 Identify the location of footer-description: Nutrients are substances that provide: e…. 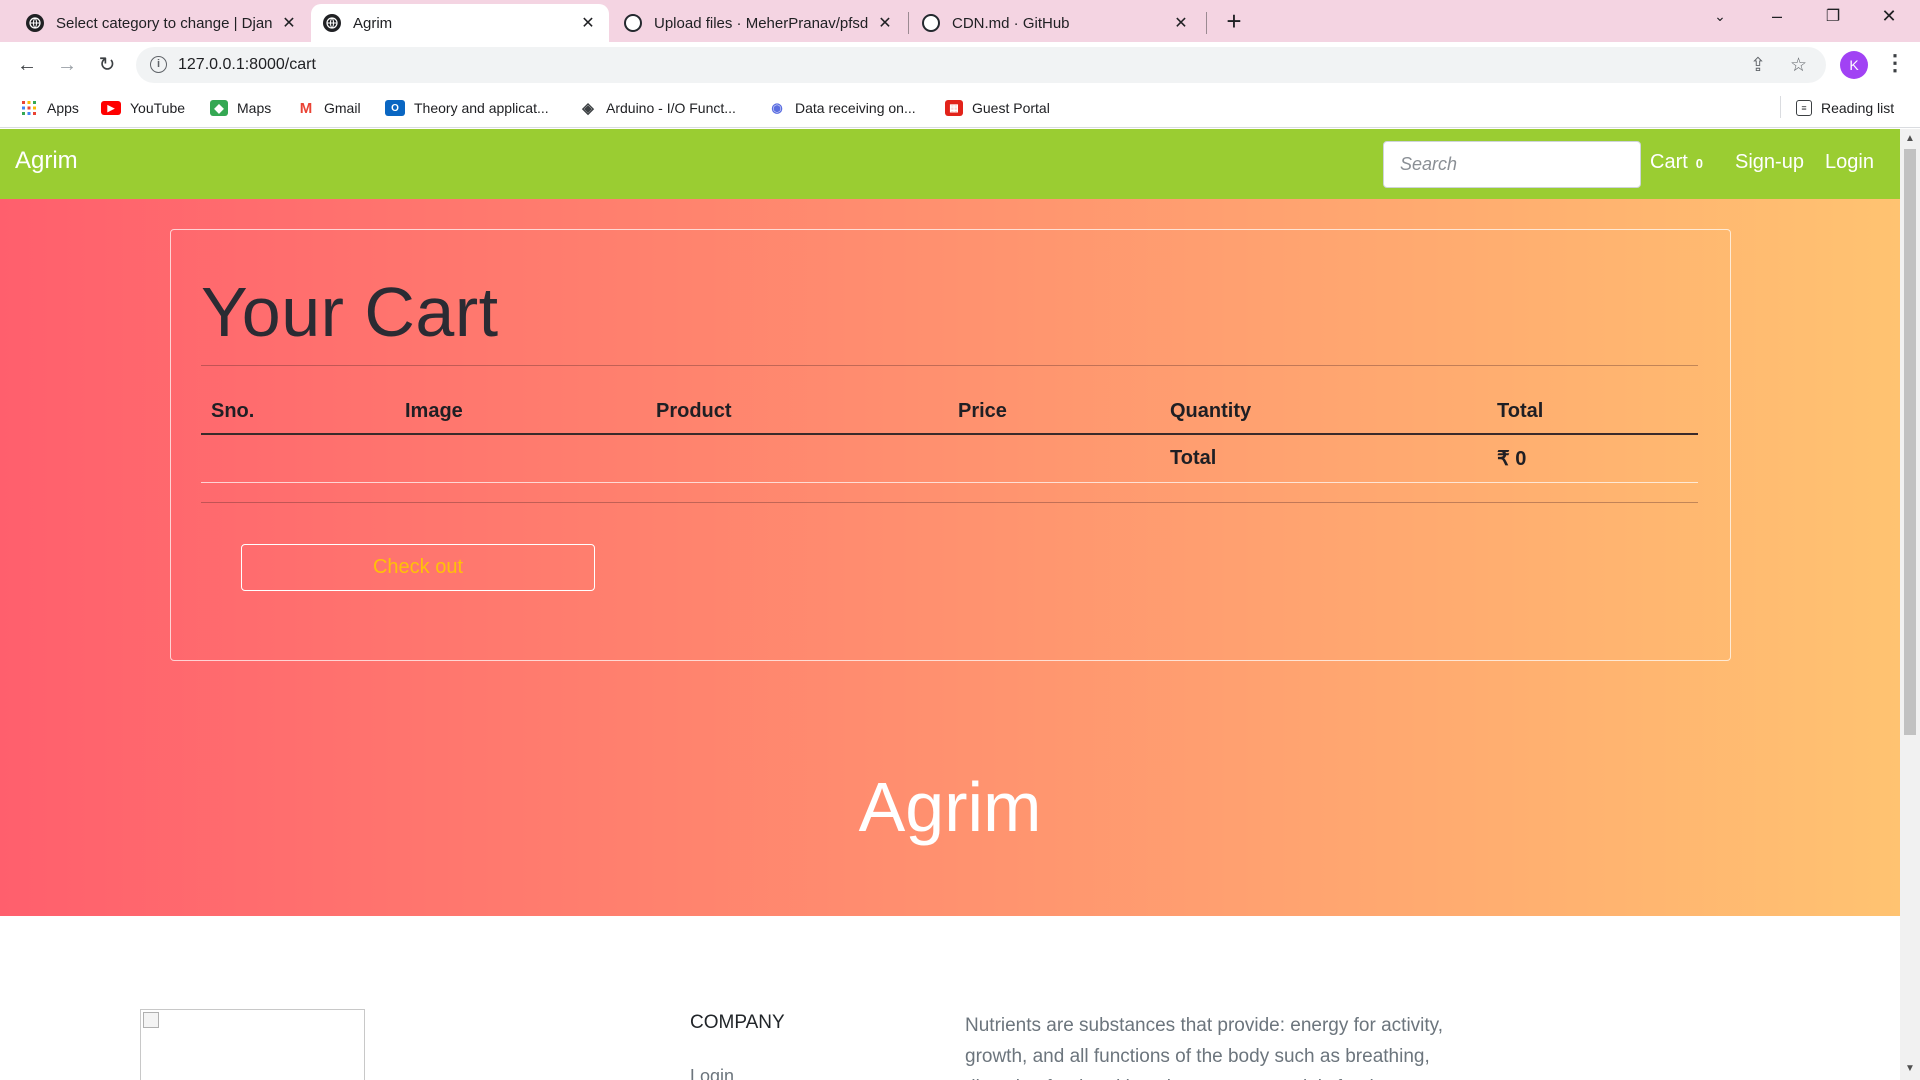
(1204, 1047).